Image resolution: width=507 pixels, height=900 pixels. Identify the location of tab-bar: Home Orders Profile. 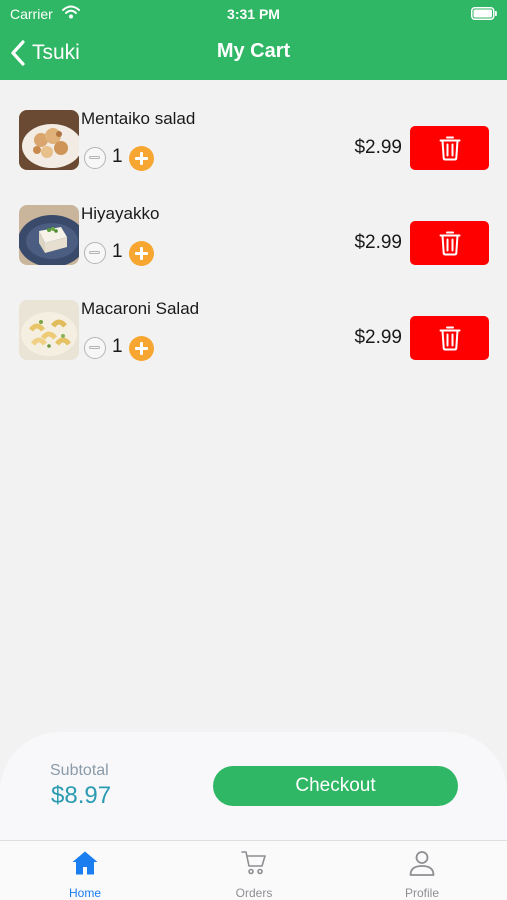
(253, 870).